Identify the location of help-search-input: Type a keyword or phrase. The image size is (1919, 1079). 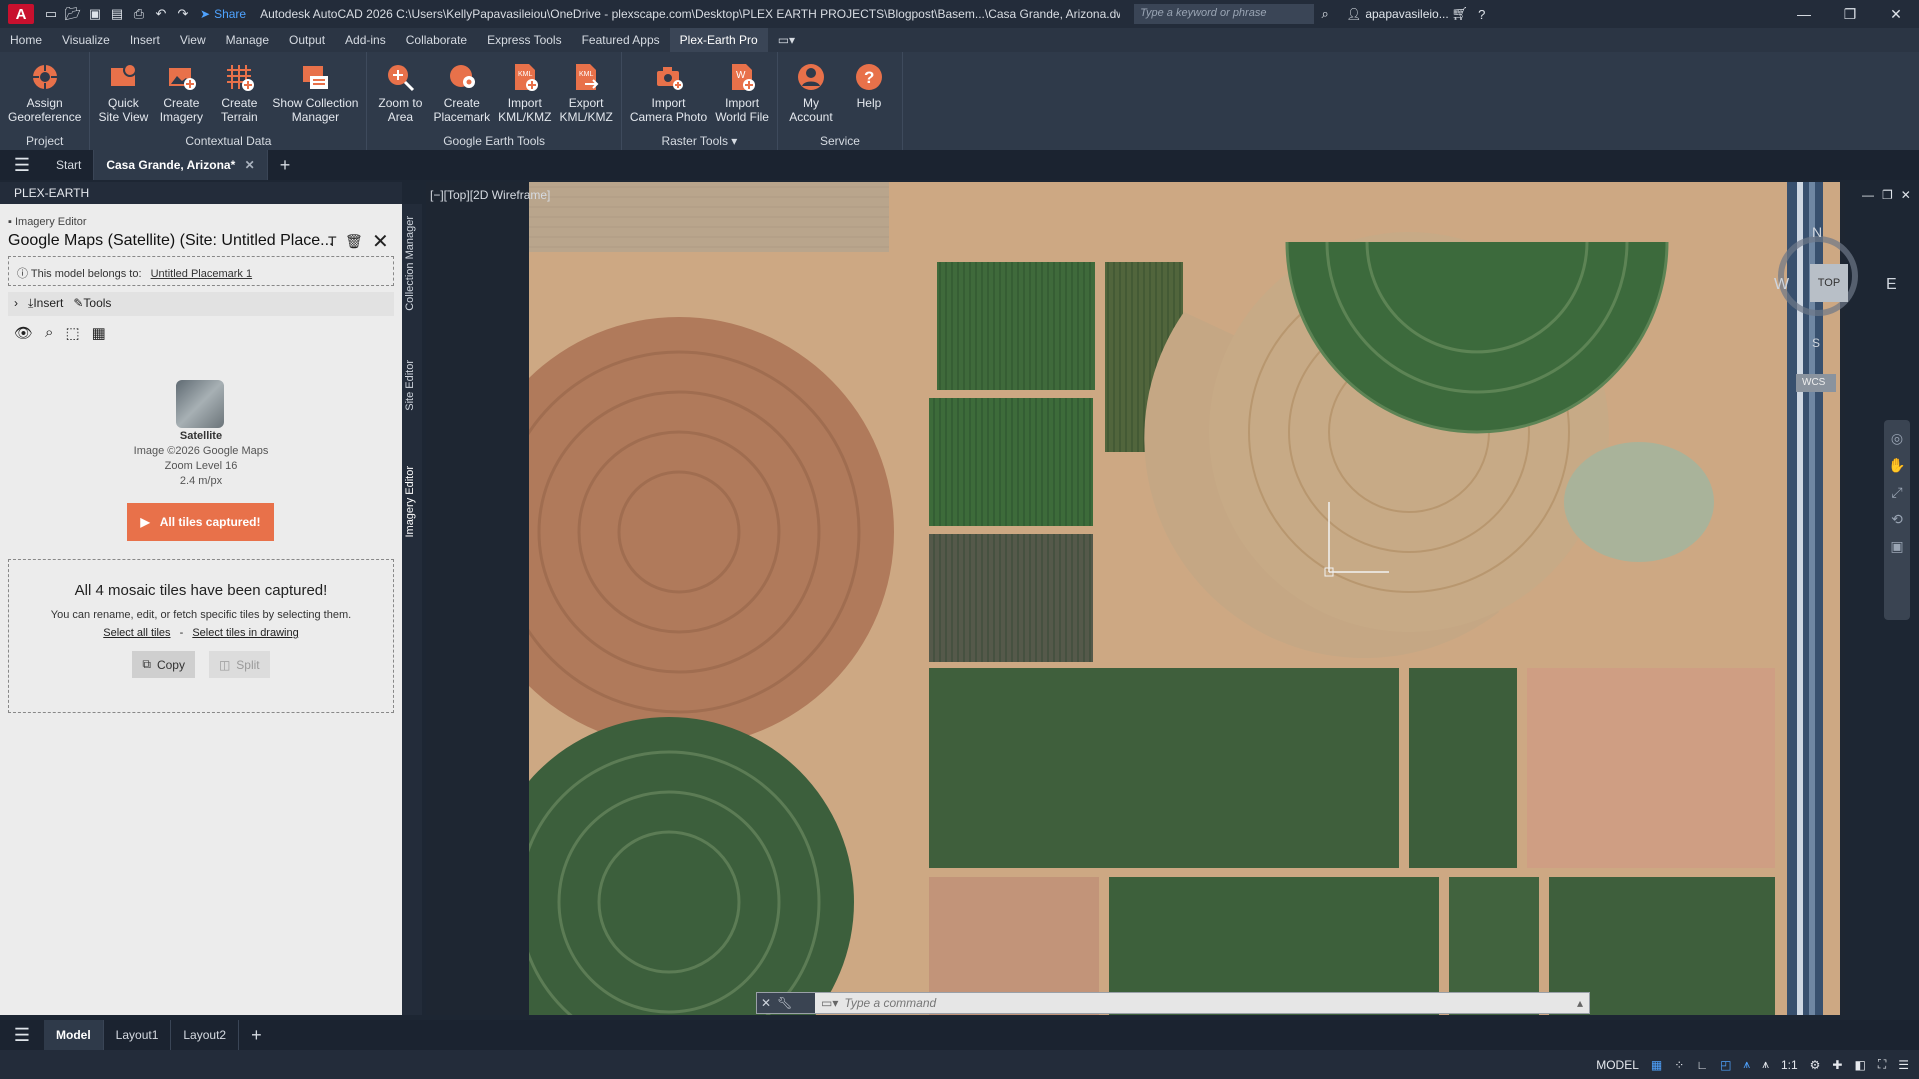
(1224, 14).